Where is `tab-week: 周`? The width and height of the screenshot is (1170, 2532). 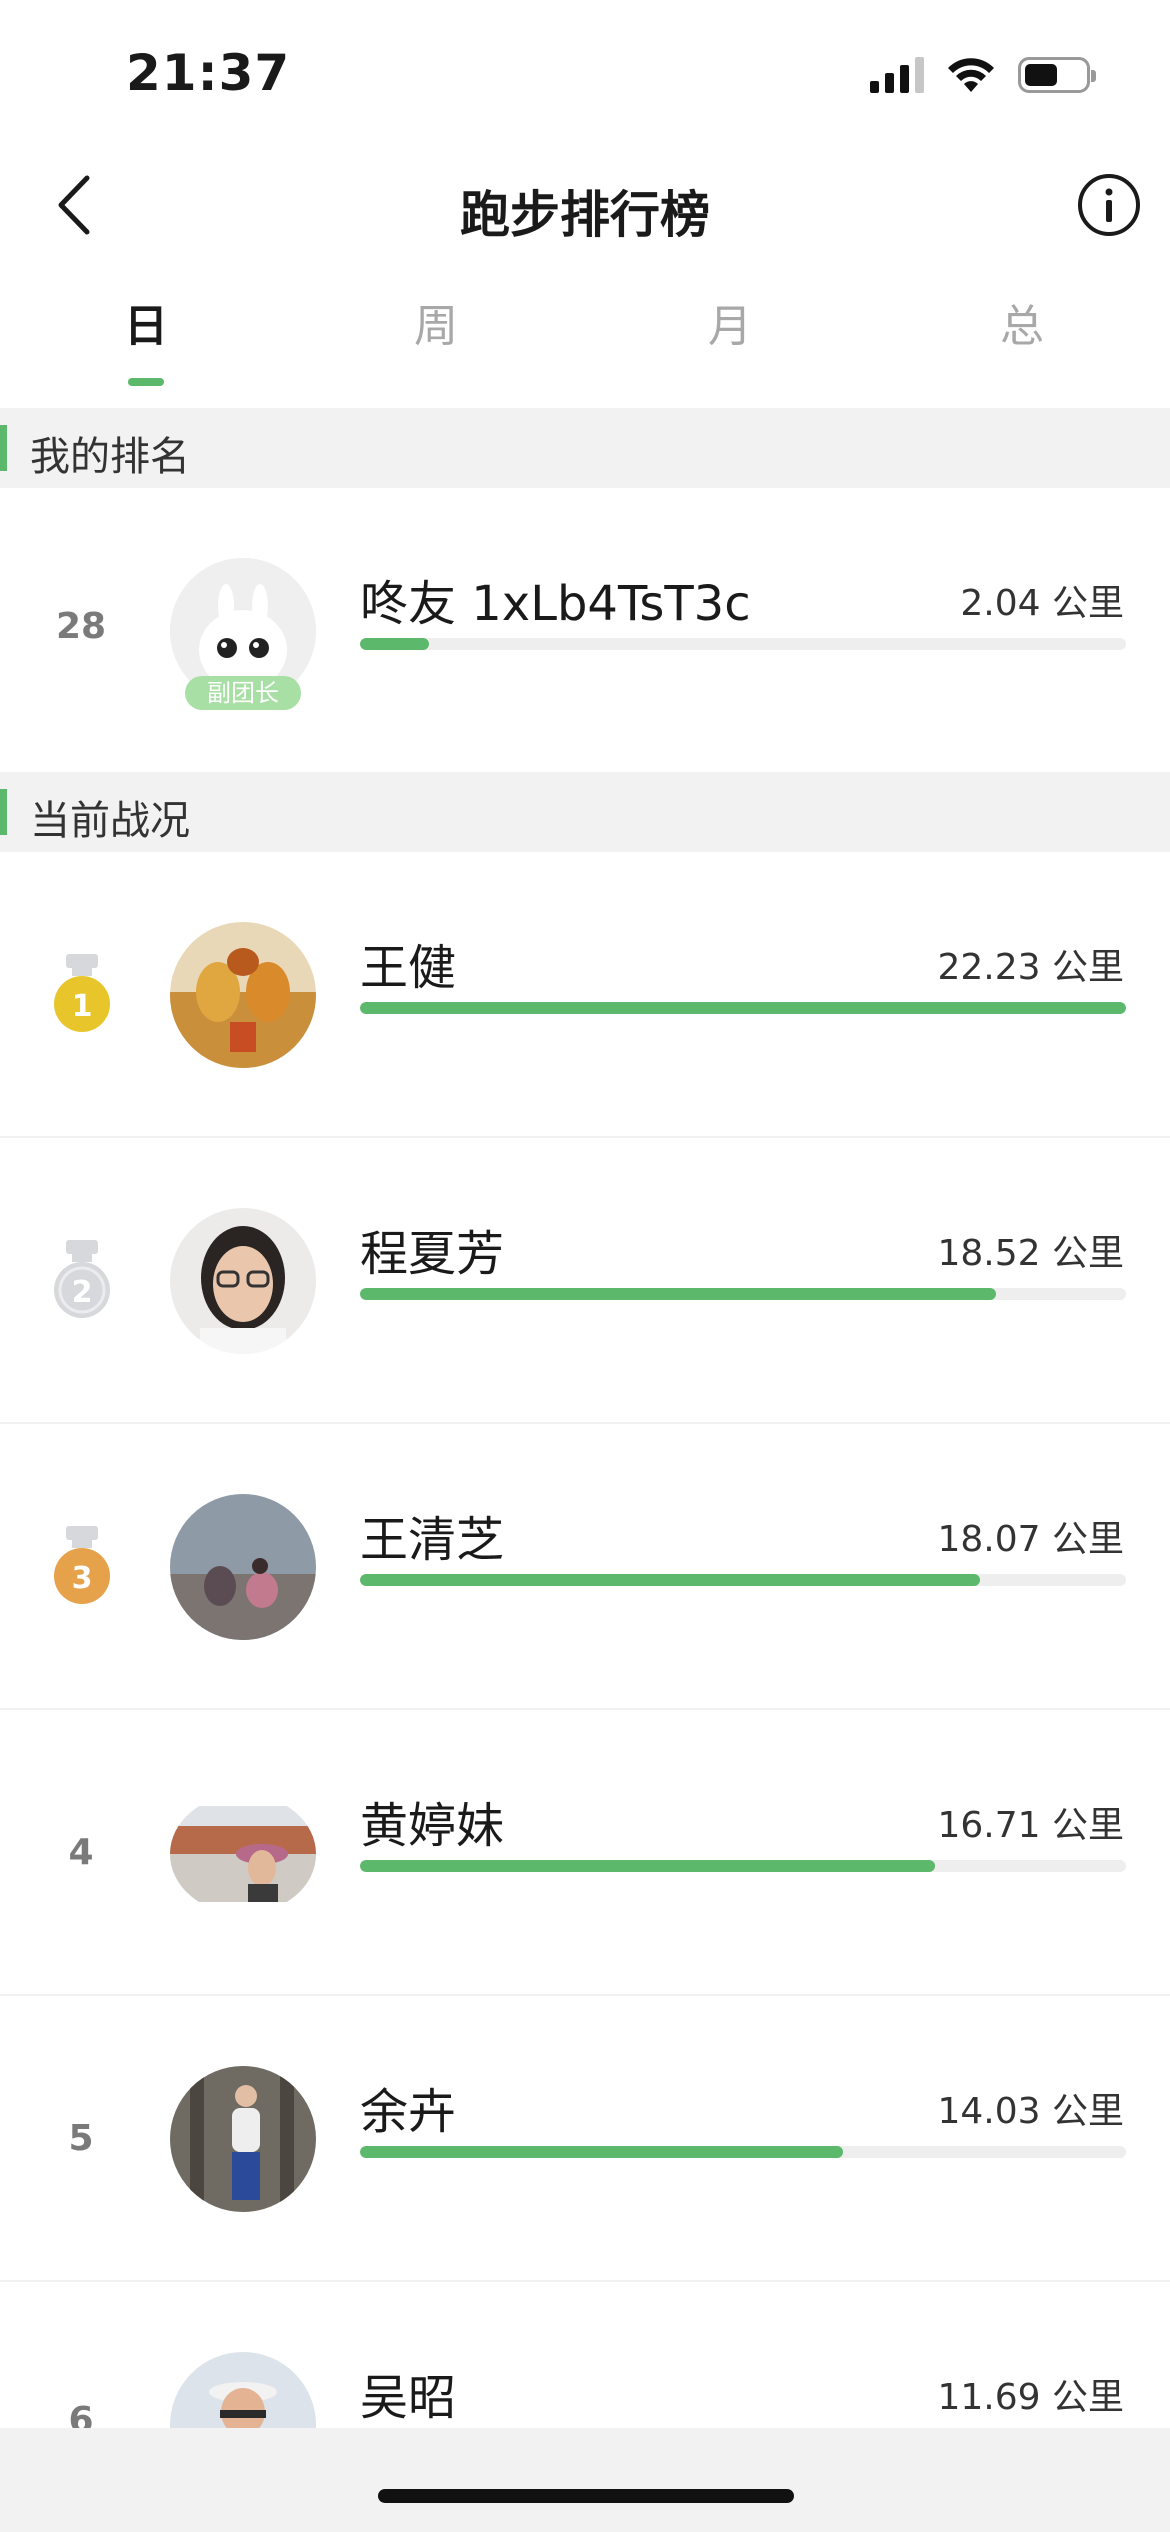
tab-week: 周 is located at coordinates (436, 322).